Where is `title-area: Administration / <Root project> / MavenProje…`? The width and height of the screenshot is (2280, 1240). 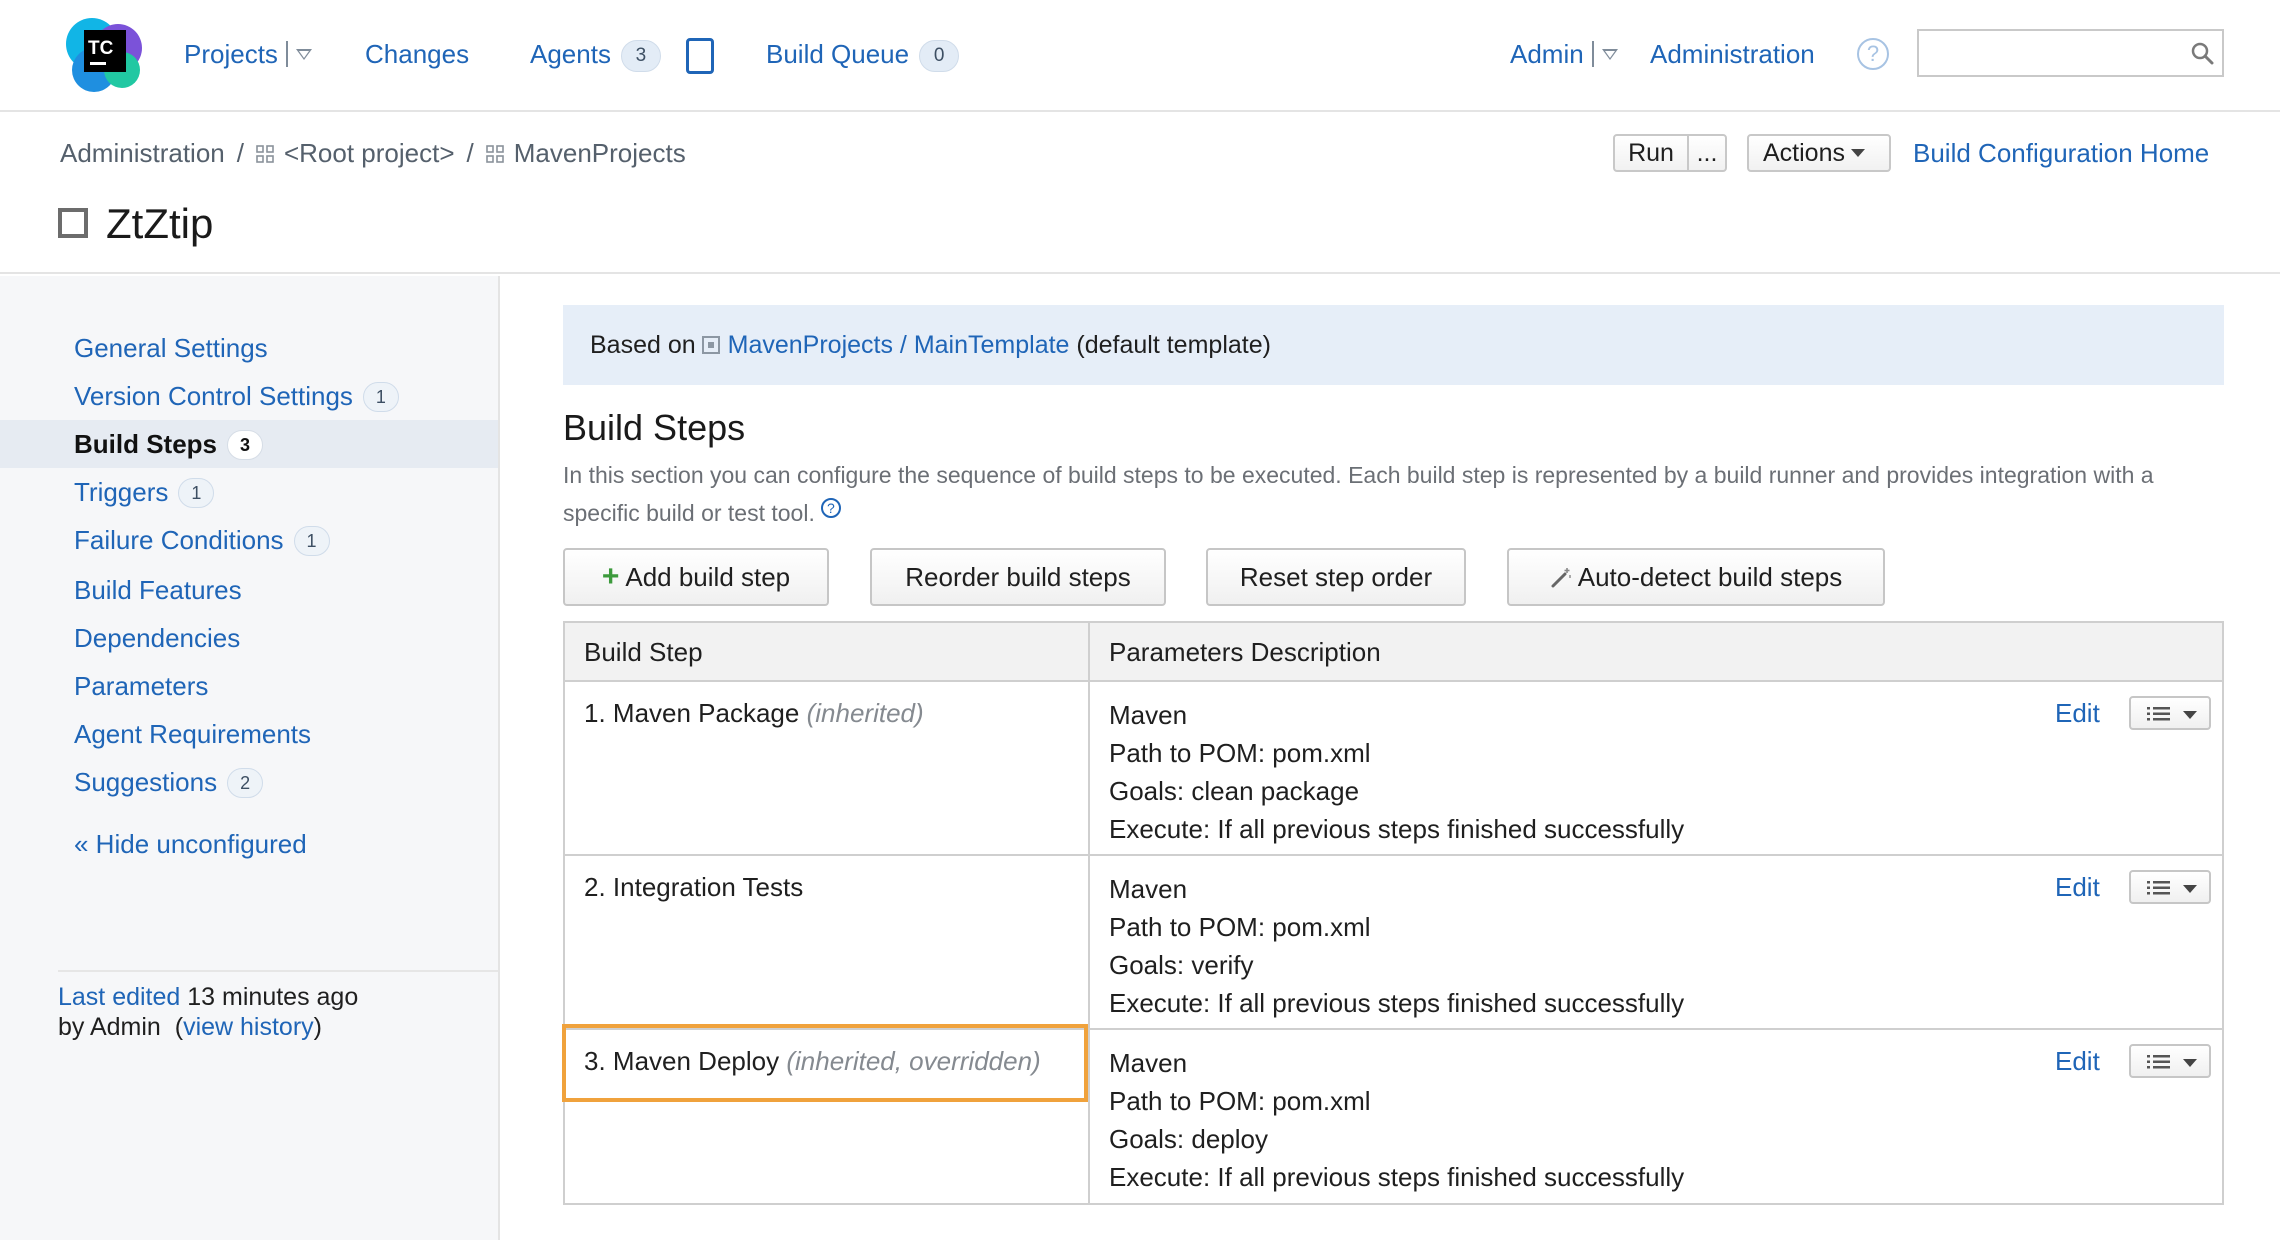
title-area: Administration / <Root project> / MavenProje… is located at coordinates (1140, 194).